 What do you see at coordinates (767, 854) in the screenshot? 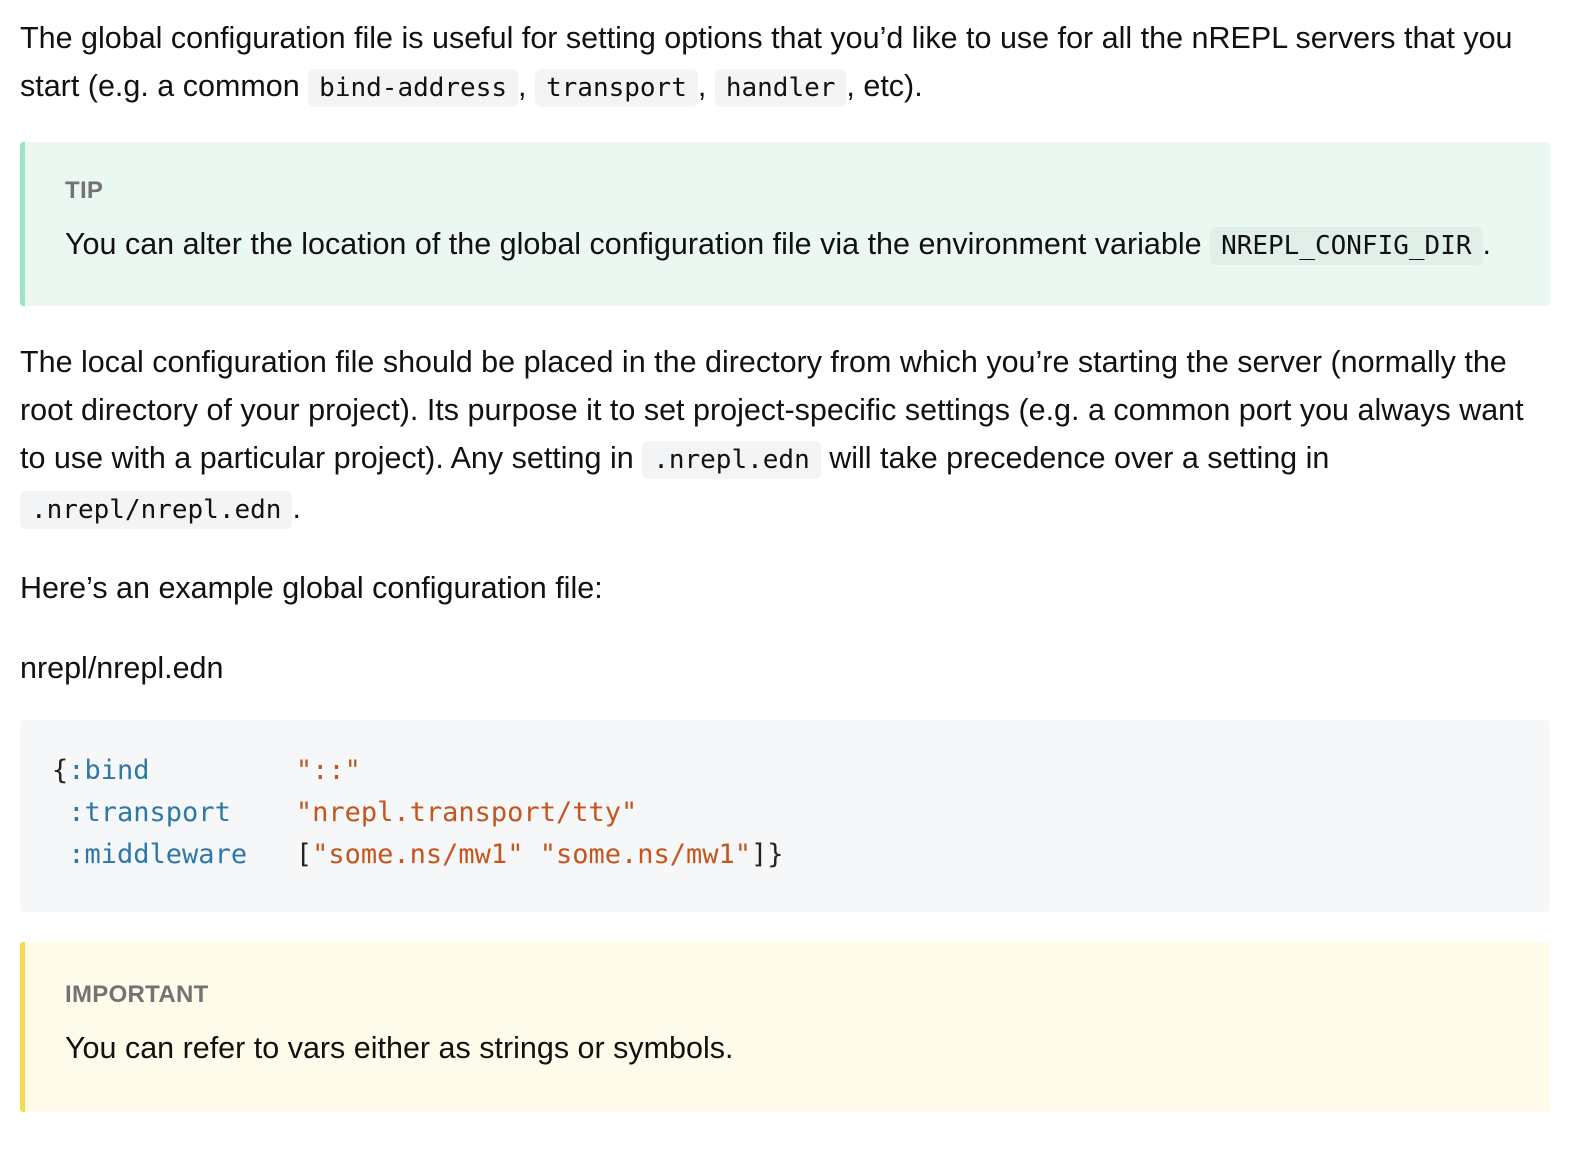
I see `code-punctuation: ]}` at bounding box center [767, 854].